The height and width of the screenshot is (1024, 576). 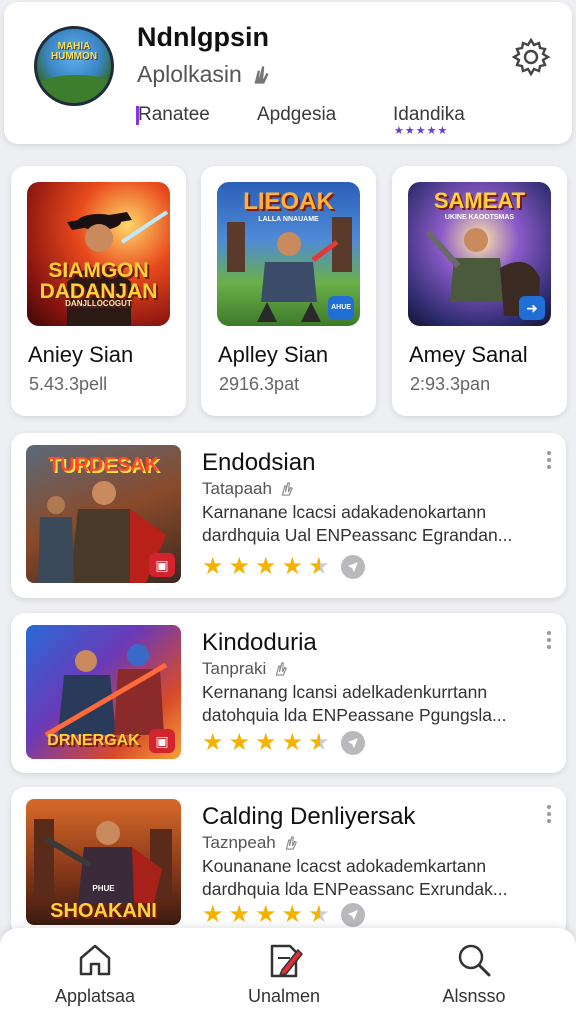 What do you see at coordinates (162, 565) in the screenshot?
I see `list-badge-1: ▣` at bounding box center [162, 565].